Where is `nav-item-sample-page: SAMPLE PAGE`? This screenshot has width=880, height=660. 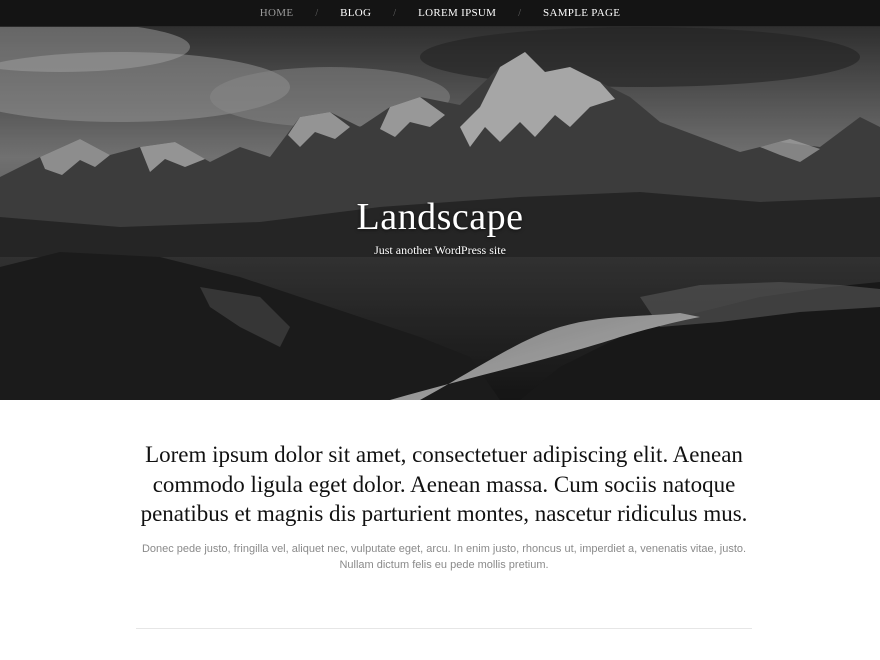 nav-item-sample-page: SAMPLE PAGE is located at coordinates (581, 13).